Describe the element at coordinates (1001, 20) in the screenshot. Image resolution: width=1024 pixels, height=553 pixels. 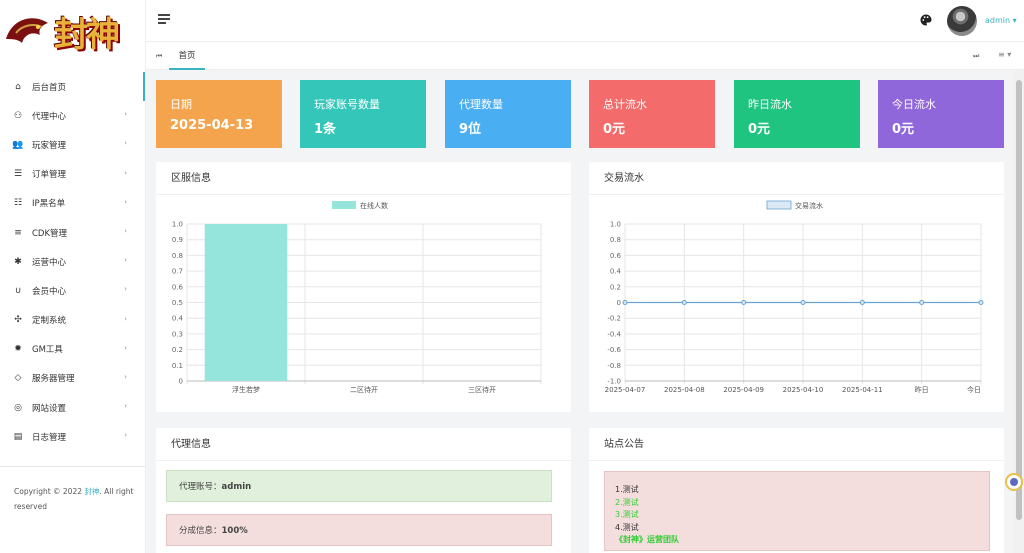
I see `user-menu: admin ▾` at that location.